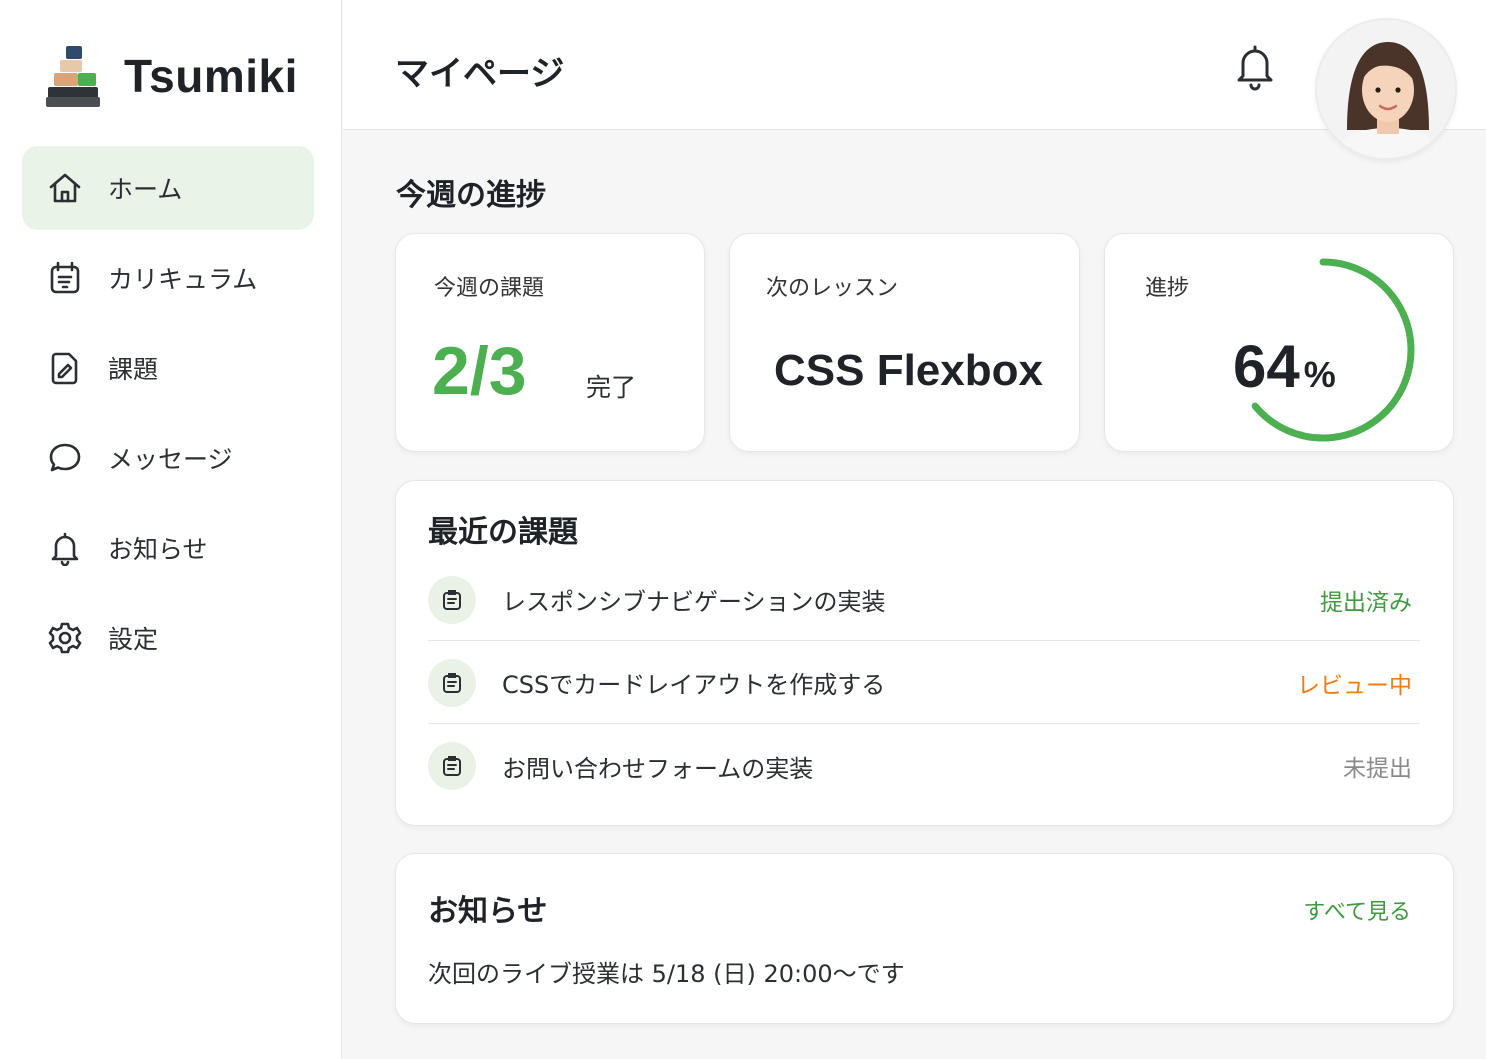 The image size is (1486, 1059). I want to click on page-title: マイページ, so click(480, 74).